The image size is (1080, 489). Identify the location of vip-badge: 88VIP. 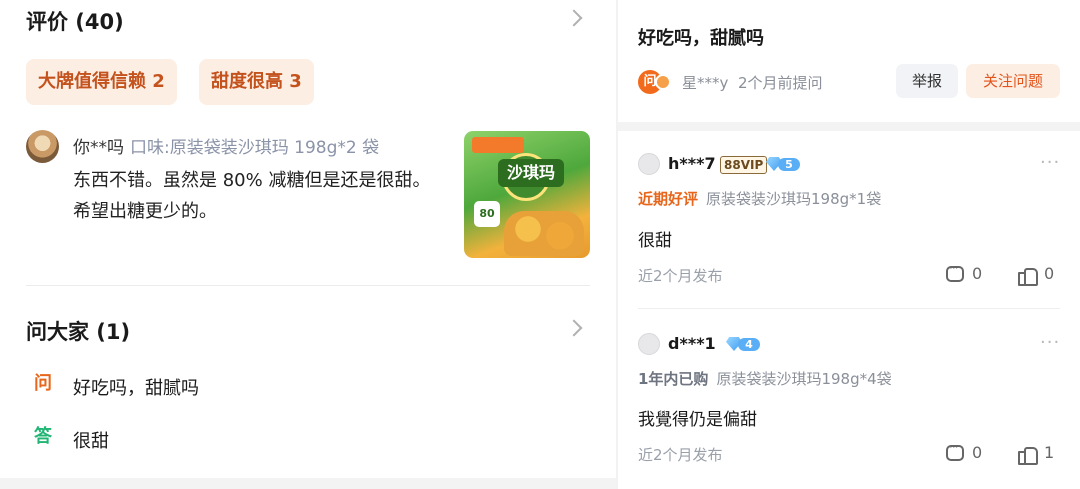
(744, 165).